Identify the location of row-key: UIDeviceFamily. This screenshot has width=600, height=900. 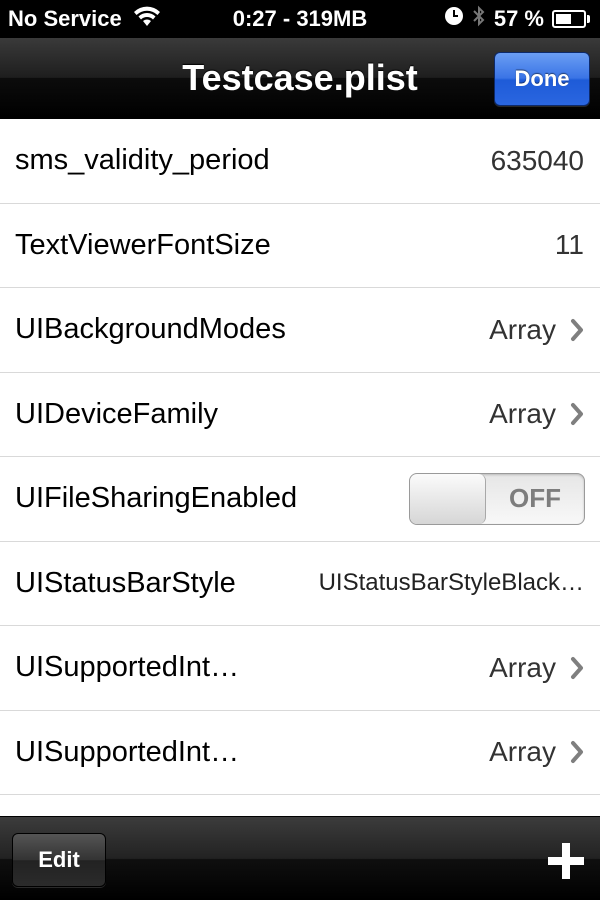
(117, 413).